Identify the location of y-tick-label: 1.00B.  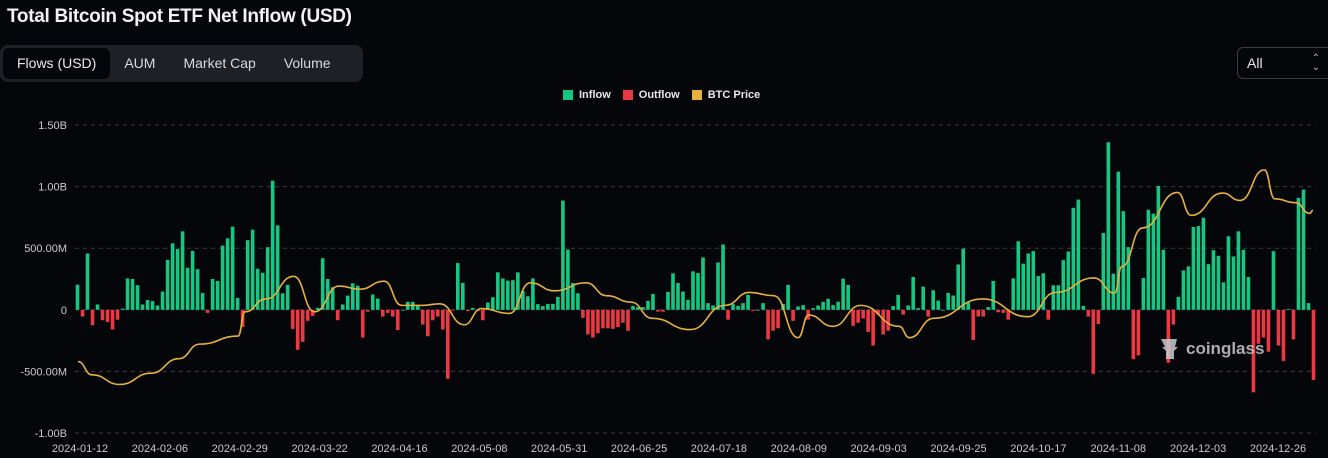
(52, 188).